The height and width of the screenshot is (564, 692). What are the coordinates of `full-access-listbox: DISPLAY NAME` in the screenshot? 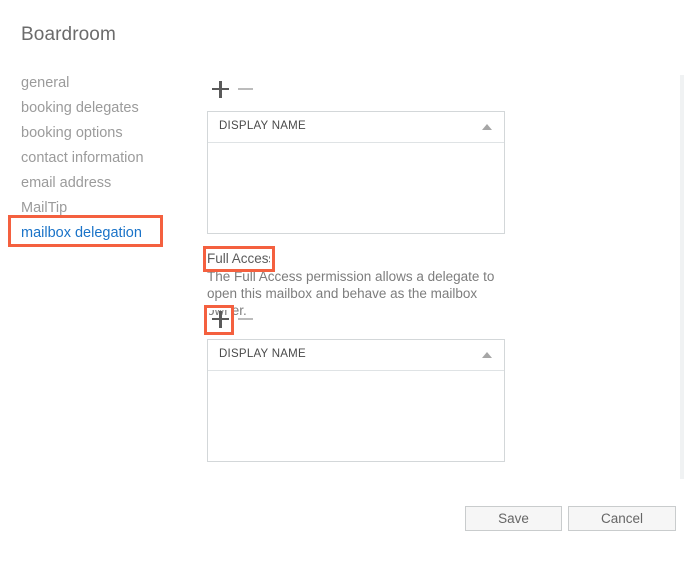 It's located at (356, 400).